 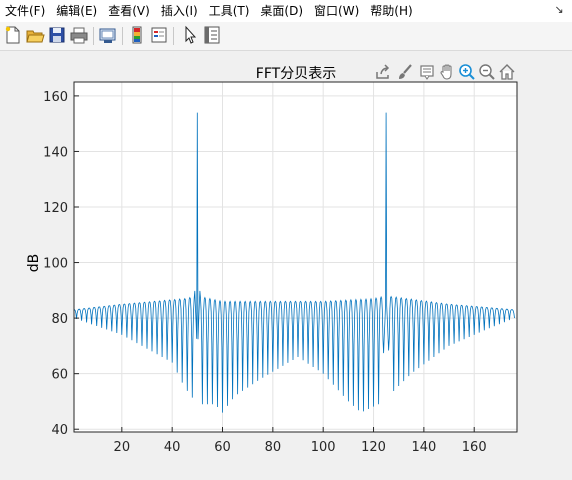 I want to click on home-icon, so click(x=507, y=72).